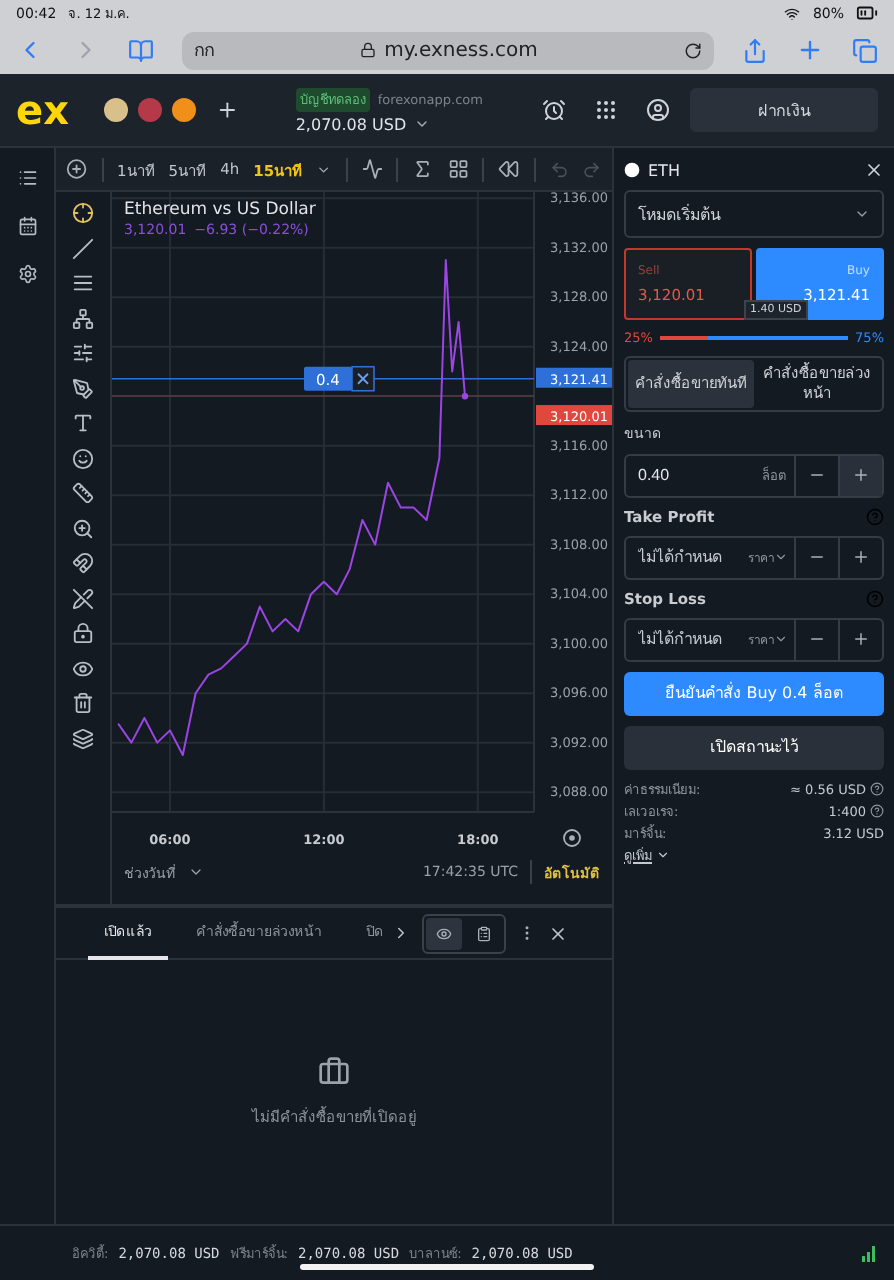  I want to click on chart-title: Ethereum vs US Dollar, so click(220, 210).